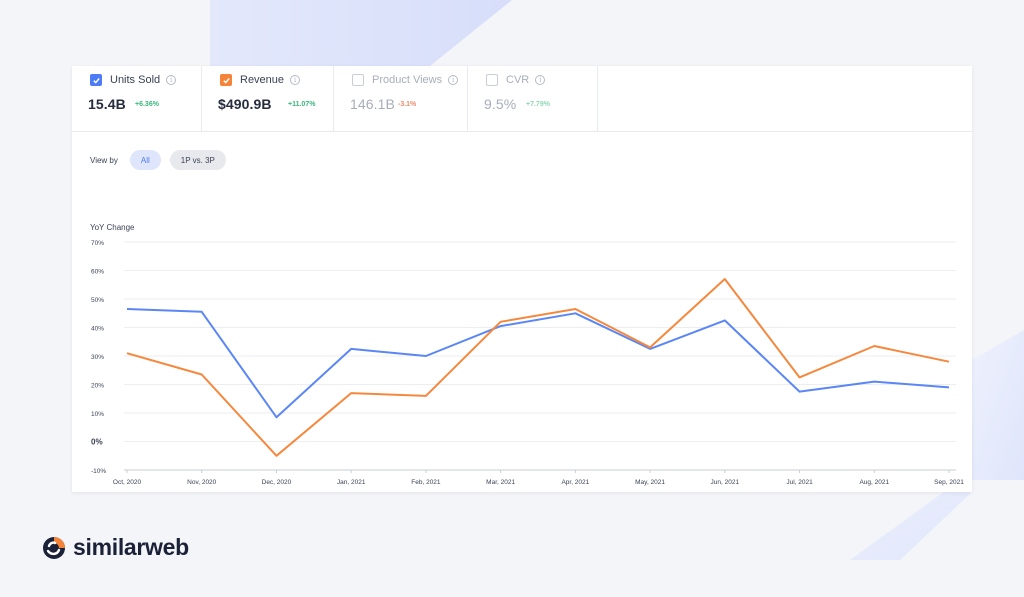  What do you see at coordinates (799, 482) in the screenshot?
I see `x-tick-label: Jul, 2021` at bounding box center [799, 482].